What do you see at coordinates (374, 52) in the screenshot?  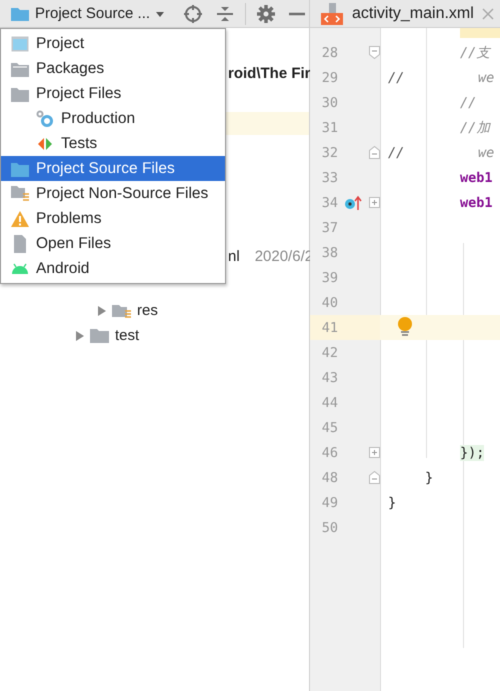 I see `fold-start-icon` at bounding box center [374, 52].